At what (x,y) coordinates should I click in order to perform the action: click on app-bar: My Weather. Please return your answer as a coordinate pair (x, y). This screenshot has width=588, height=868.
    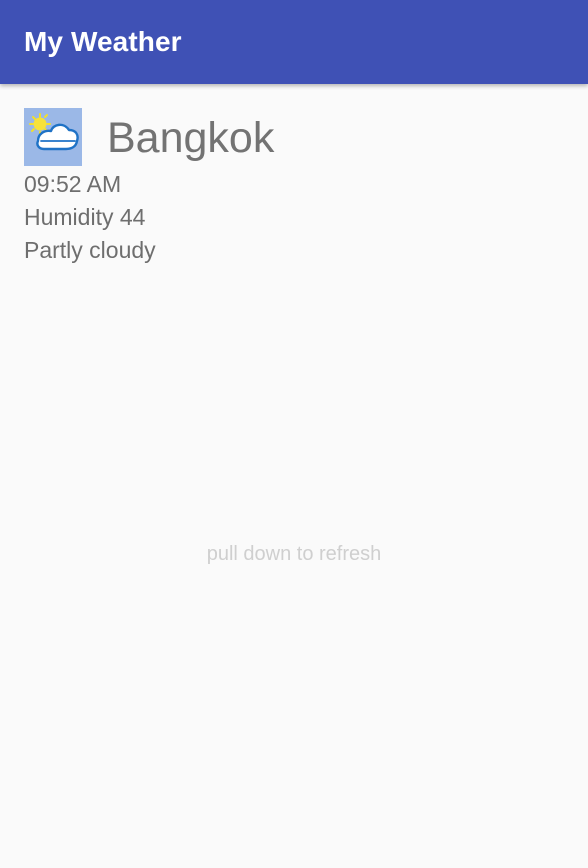
    Looking at the image, I should click on (294, 42).